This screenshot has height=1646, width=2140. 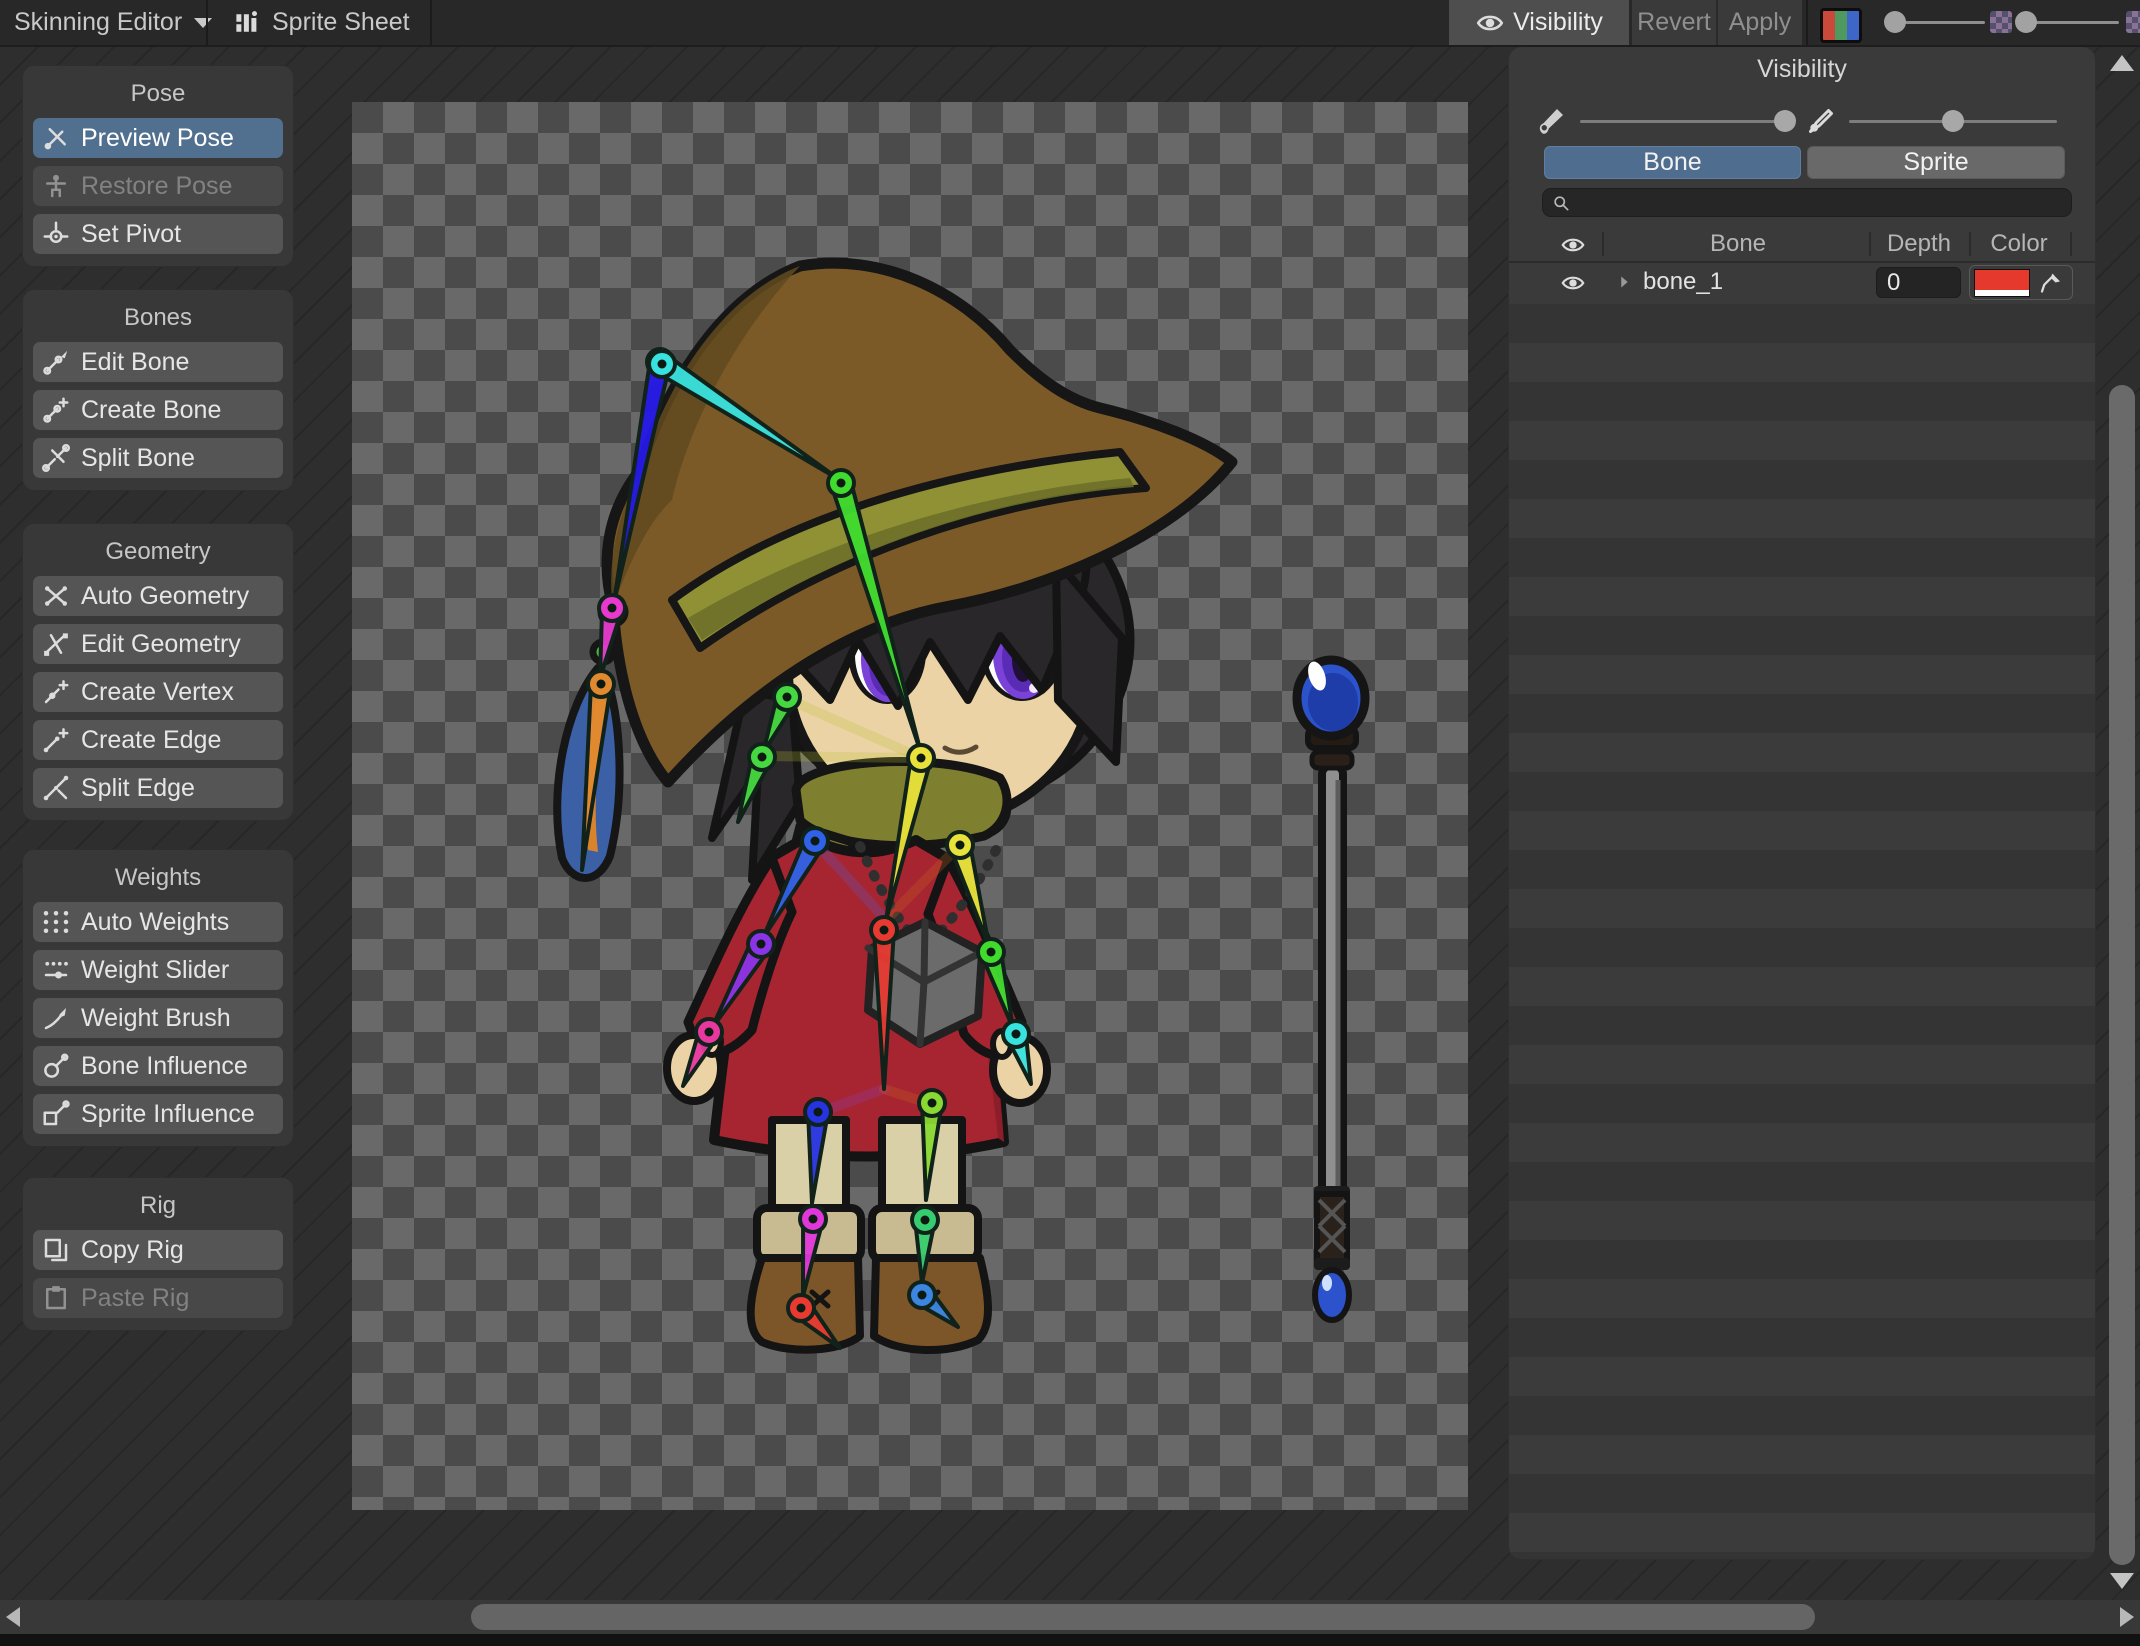 What do you see at coordinates (2019, 243) in the screenshot?
I see `column-color: Color` at bounding box center [2019, 243].